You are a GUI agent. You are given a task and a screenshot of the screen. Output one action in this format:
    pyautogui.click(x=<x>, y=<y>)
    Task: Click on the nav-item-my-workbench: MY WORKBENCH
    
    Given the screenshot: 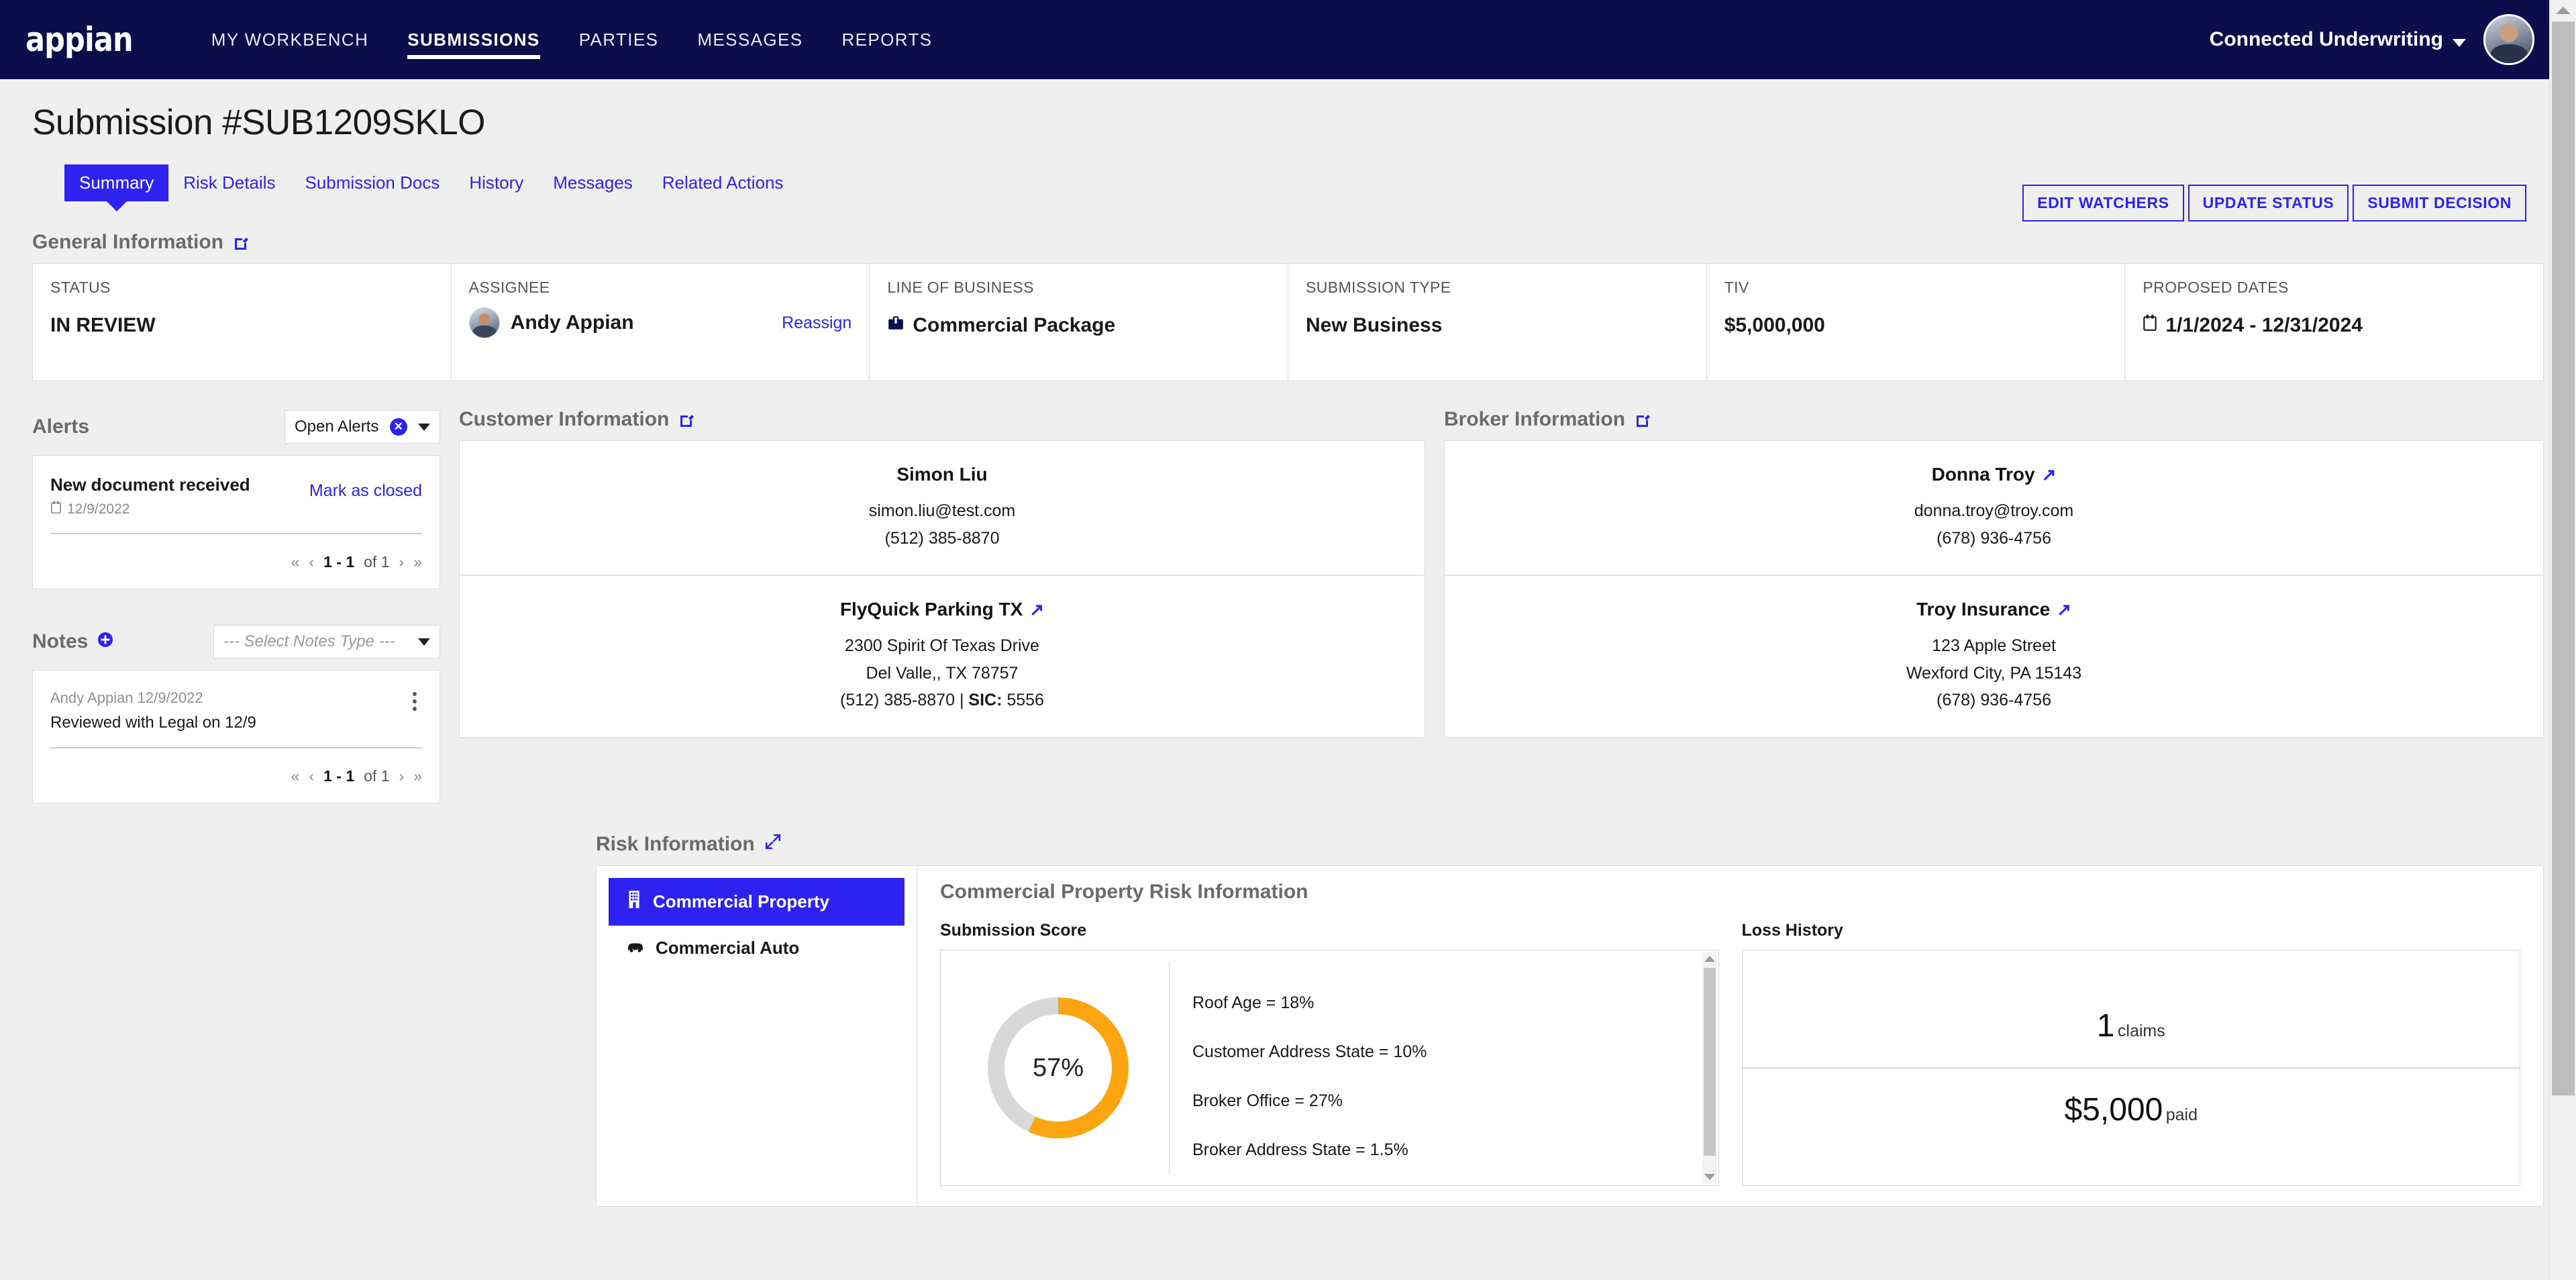 What is the action you would take?
    pyautogui.click(x=290, y=39)
    